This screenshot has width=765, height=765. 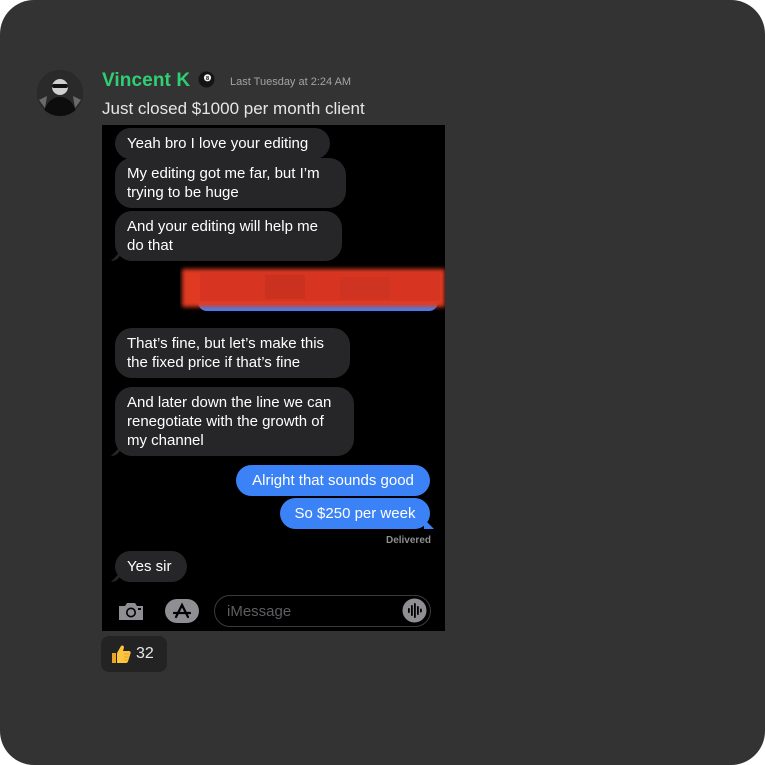 What do you see at coordinates (145, 653) in the screenshot?
I see `reaction-count: 32` at bounding box center [145, 653].